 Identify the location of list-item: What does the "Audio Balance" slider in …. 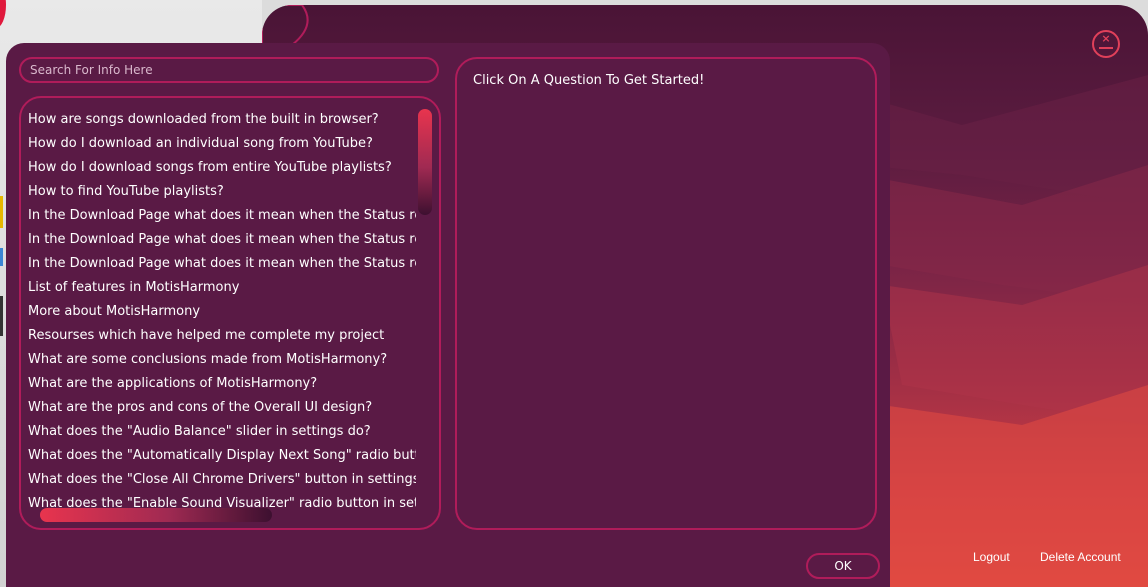
(222, 432).